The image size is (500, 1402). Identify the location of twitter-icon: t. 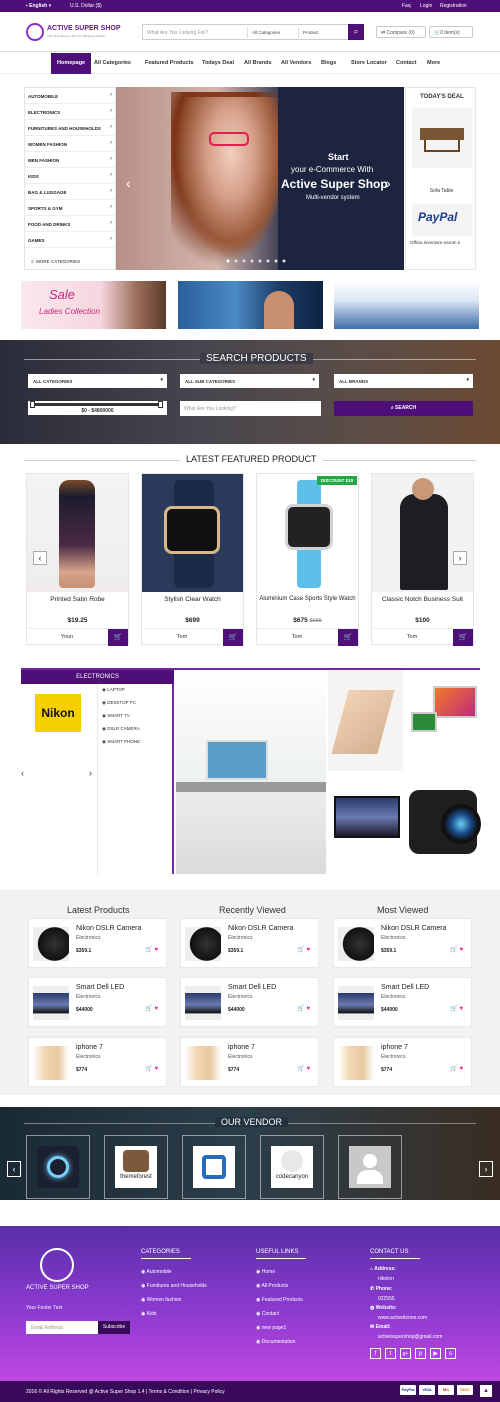
(390, 1353).